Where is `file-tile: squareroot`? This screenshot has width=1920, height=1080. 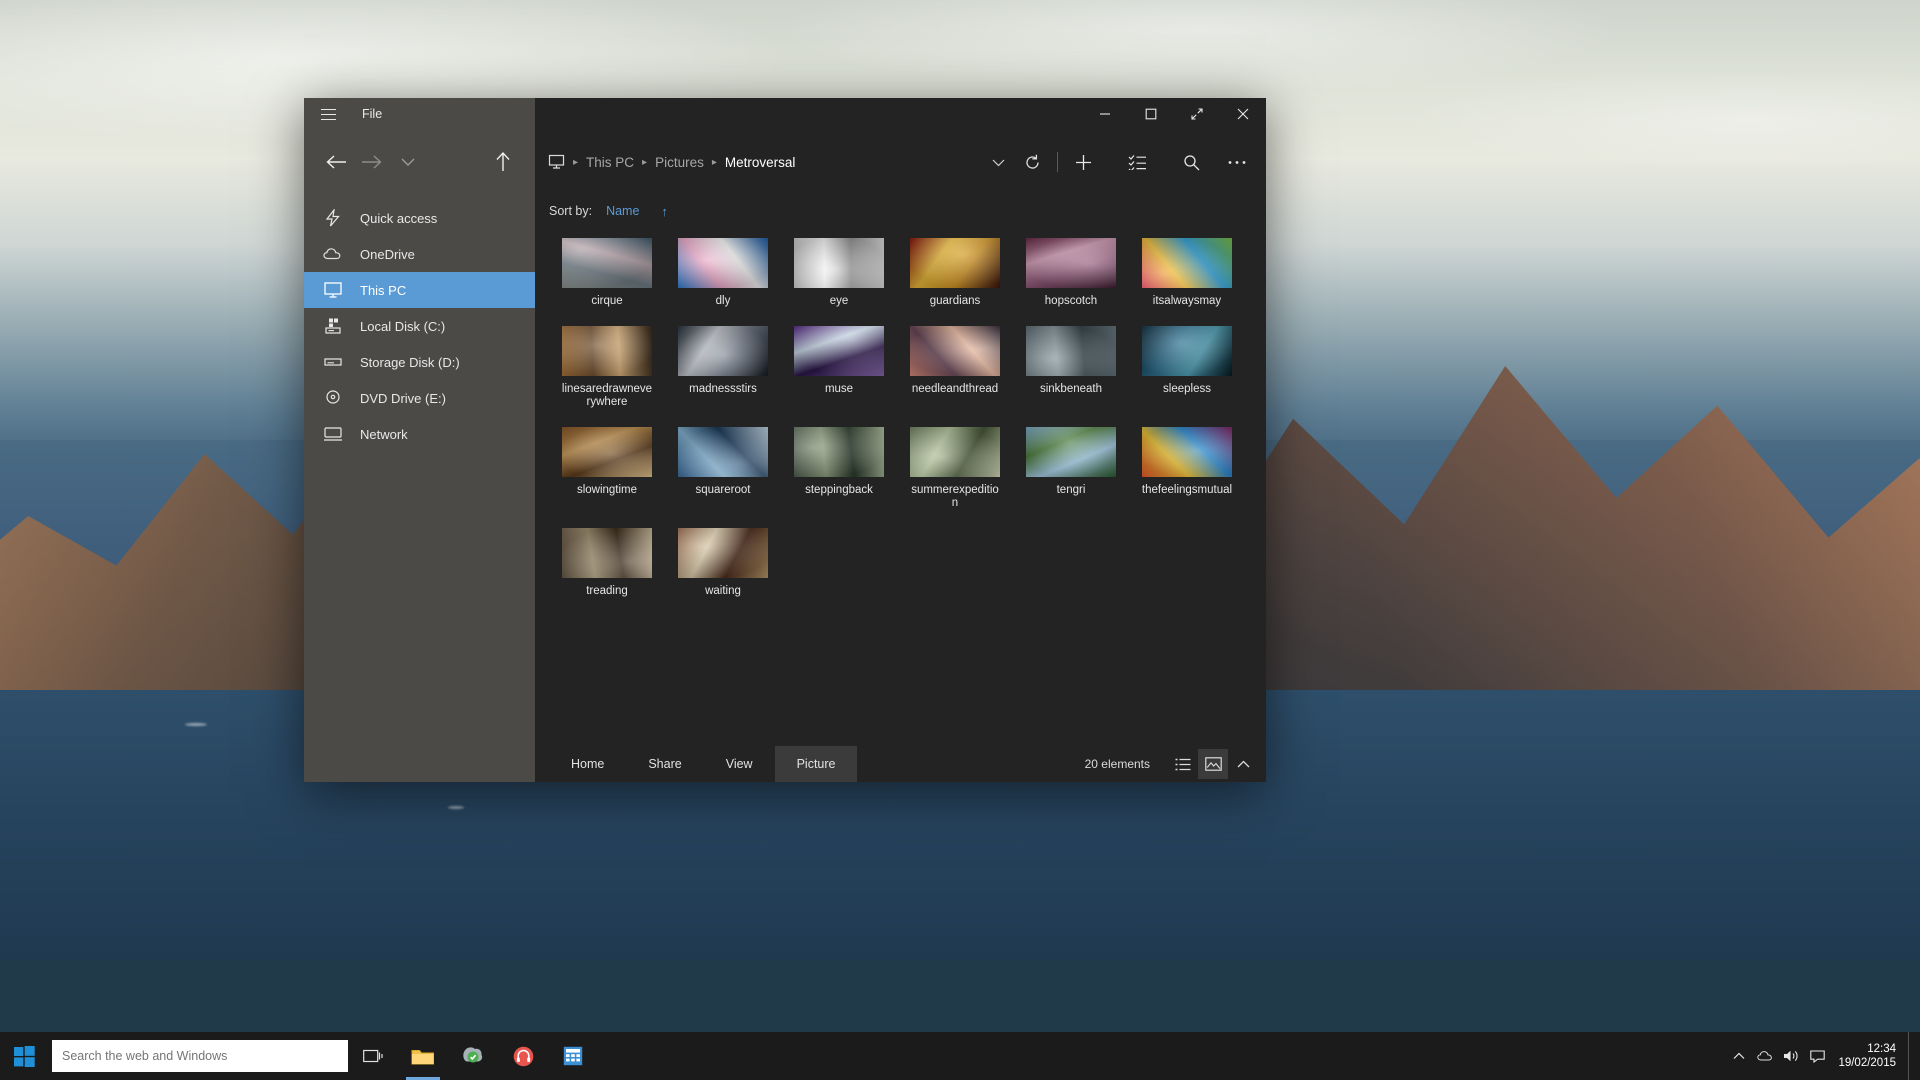
file-tile: squareroot is located at coordinates (723, 468).